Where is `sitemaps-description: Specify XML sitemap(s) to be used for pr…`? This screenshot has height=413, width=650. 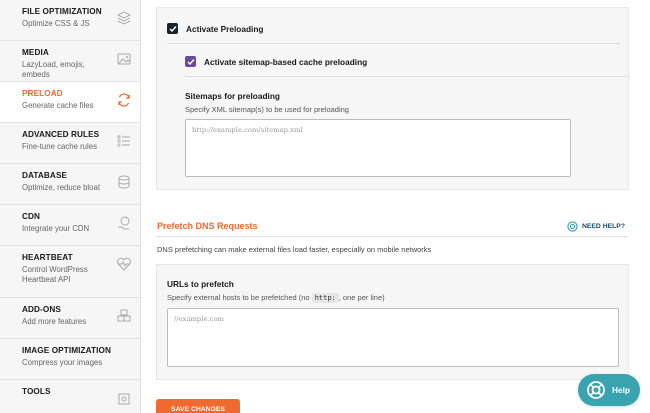 sitemaps-description: Specify XML sitemap(s) to be used for pr… is located at coordinates (267, 109).